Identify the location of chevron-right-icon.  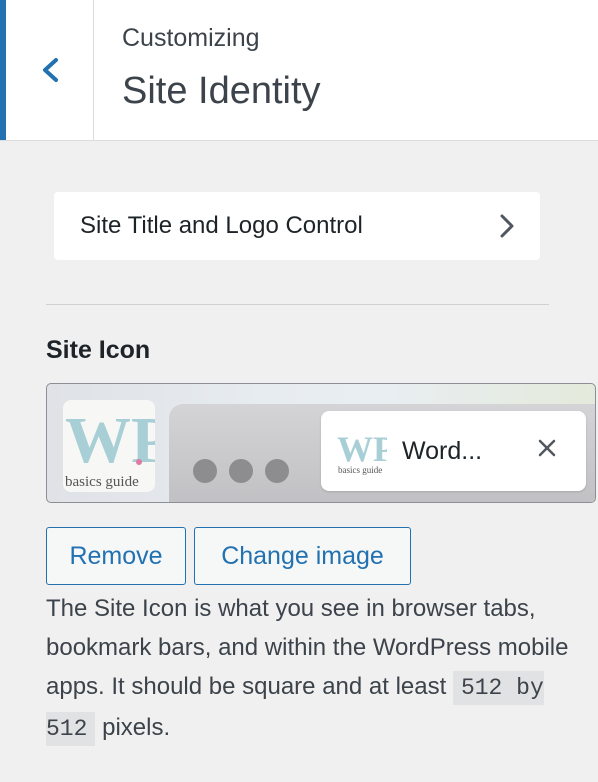
(507, 226).